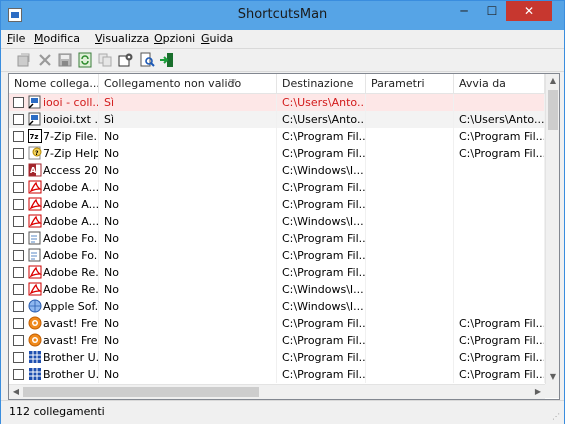 This screenshot has width=565, height=424. I want to click on status-text: 112 collegamenti, so click(57, 411).